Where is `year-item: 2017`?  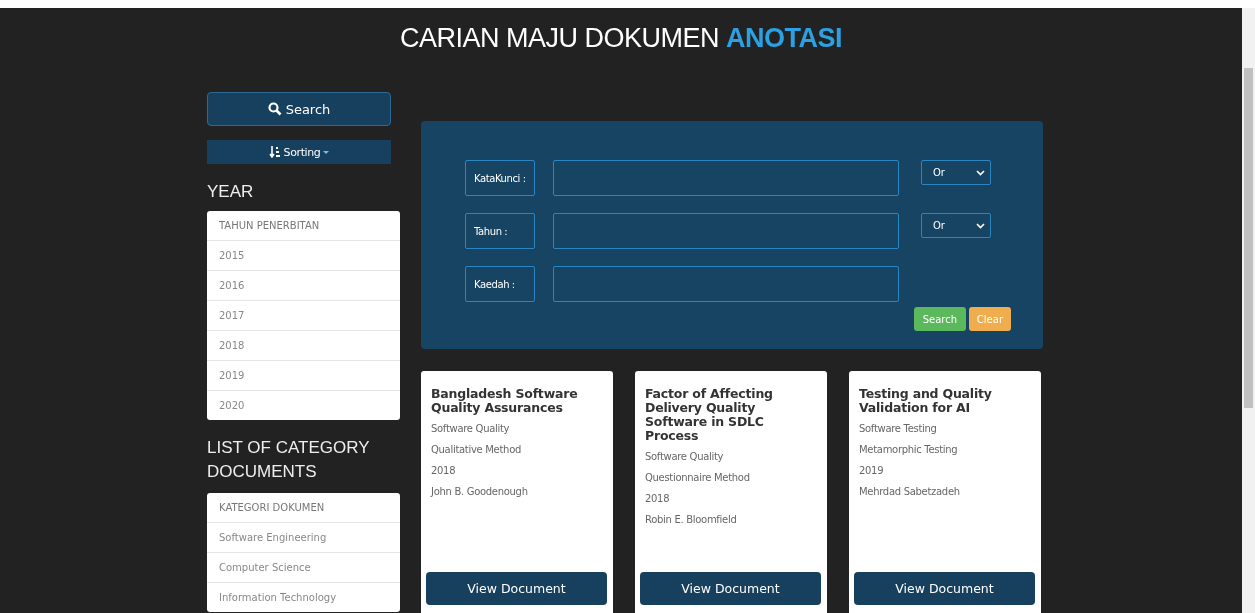 year-item: 2017 is located at coordinates (303, 315).